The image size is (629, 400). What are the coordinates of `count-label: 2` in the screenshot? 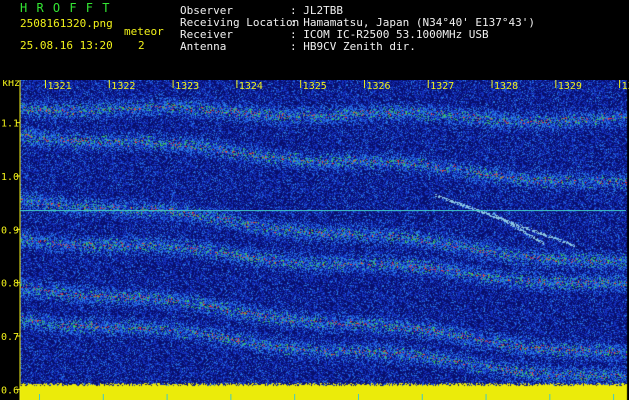 It's located at (141, 45).